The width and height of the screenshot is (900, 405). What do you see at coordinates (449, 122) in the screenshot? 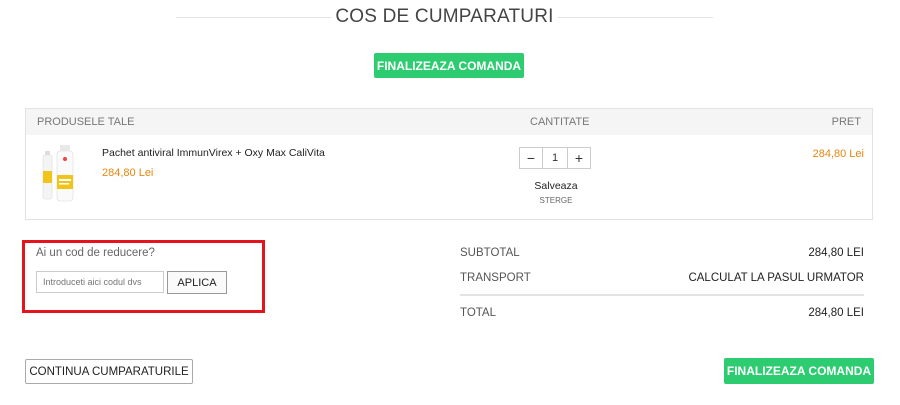
I see `cart-table-header: PRODUSELE TALE CANTITATE PRET` at bounding box center [449, 122].